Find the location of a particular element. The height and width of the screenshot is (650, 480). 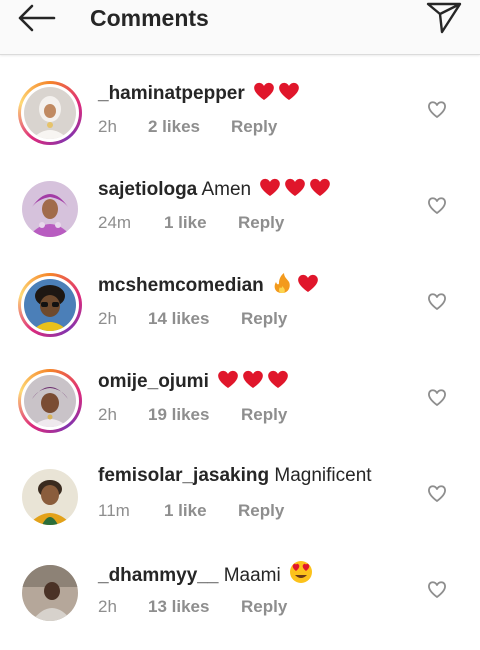

comment-username: femisolar_jasaking is located at coordinates (183, 475).